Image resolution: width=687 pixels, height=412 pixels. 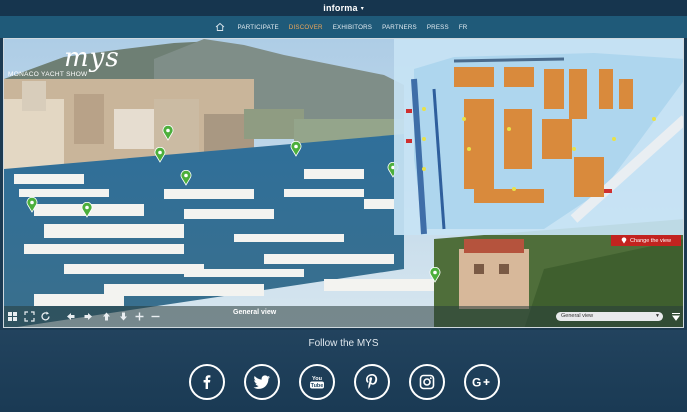 What do you see at coordinates (609, 316) in the screenshot?
I see `view-select: General view ▼` at bounding box center [609, 316].